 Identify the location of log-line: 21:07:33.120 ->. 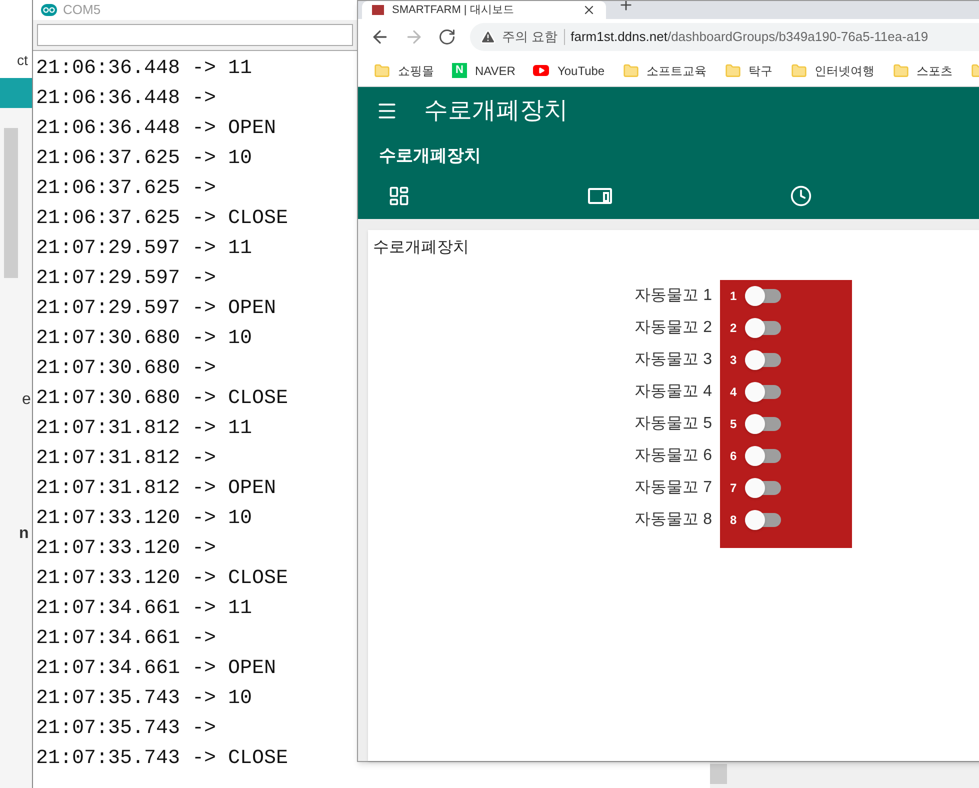
(126, 549).